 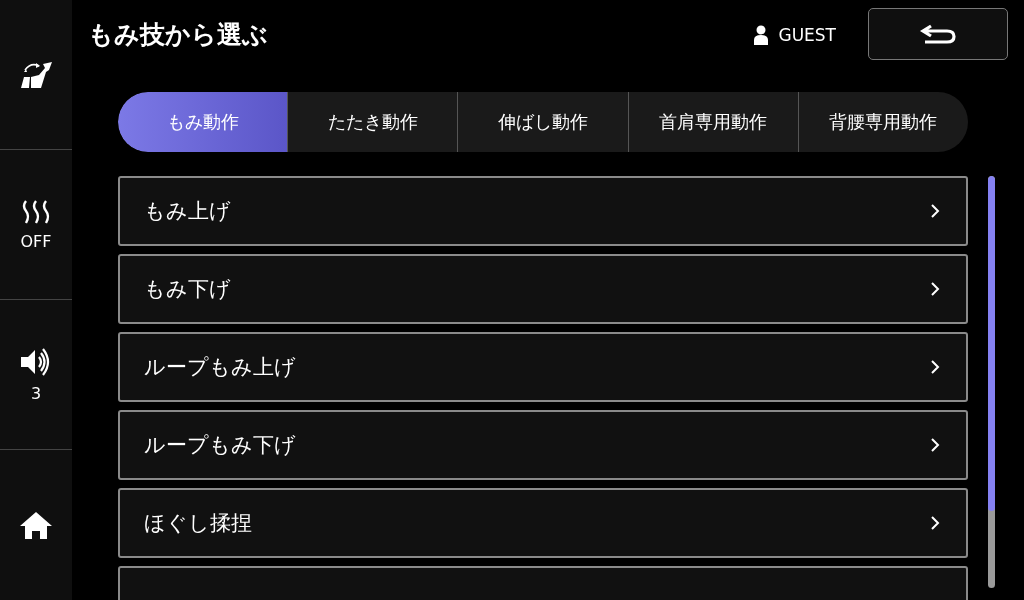 I want to click on scrollbar, so click(x=991, y=382).